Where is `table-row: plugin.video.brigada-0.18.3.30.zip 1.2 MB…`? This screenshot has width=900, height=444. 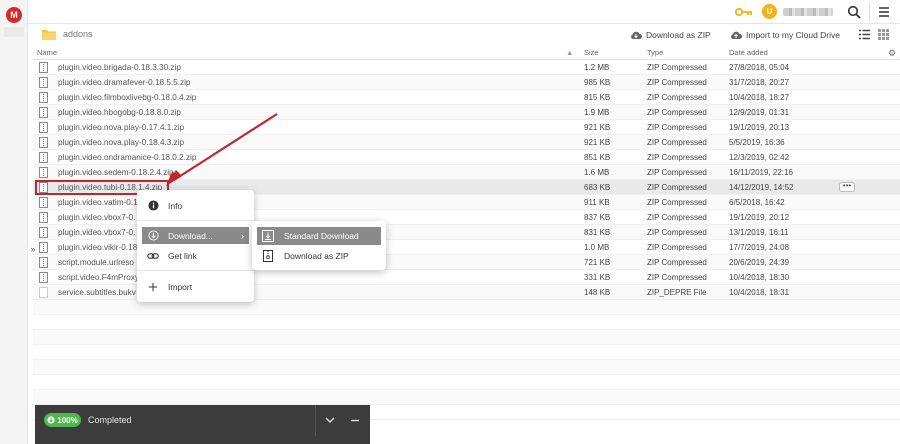
table-row: plugin.video.brigada-0.18.3.30.zip 1.2 MB… is located at coordinates (466, 67).